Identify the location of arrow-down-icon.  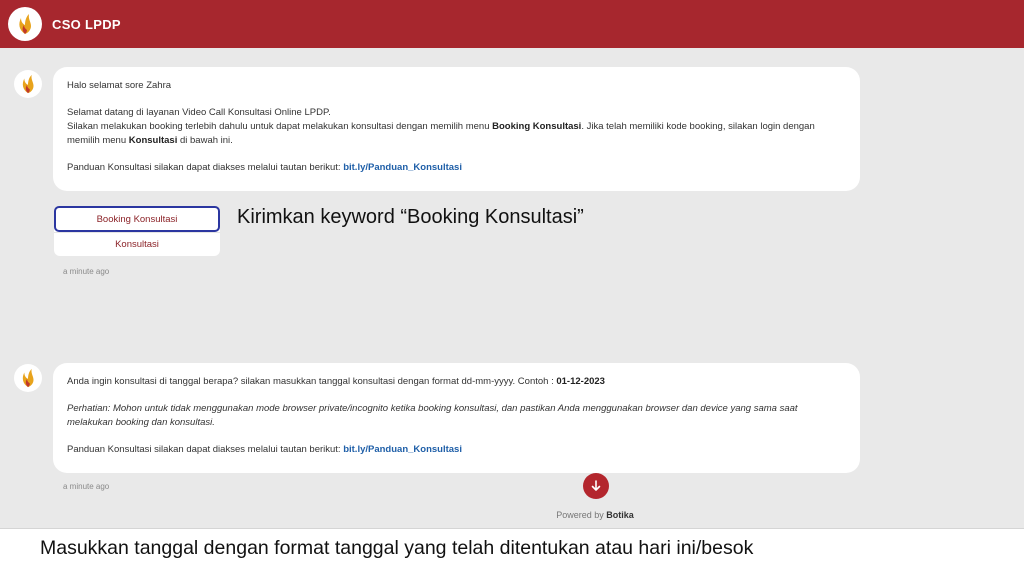
(596, 485).